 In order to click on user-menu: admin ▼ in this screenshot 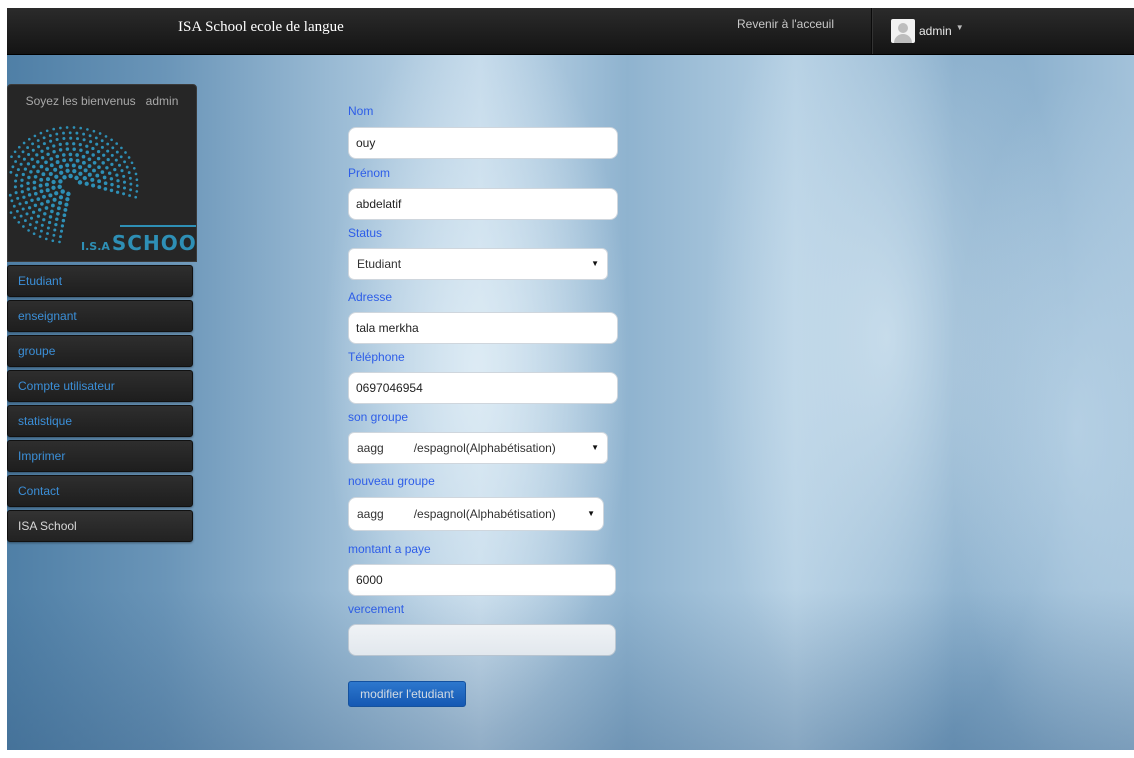, I will do `click(927, 31)`.